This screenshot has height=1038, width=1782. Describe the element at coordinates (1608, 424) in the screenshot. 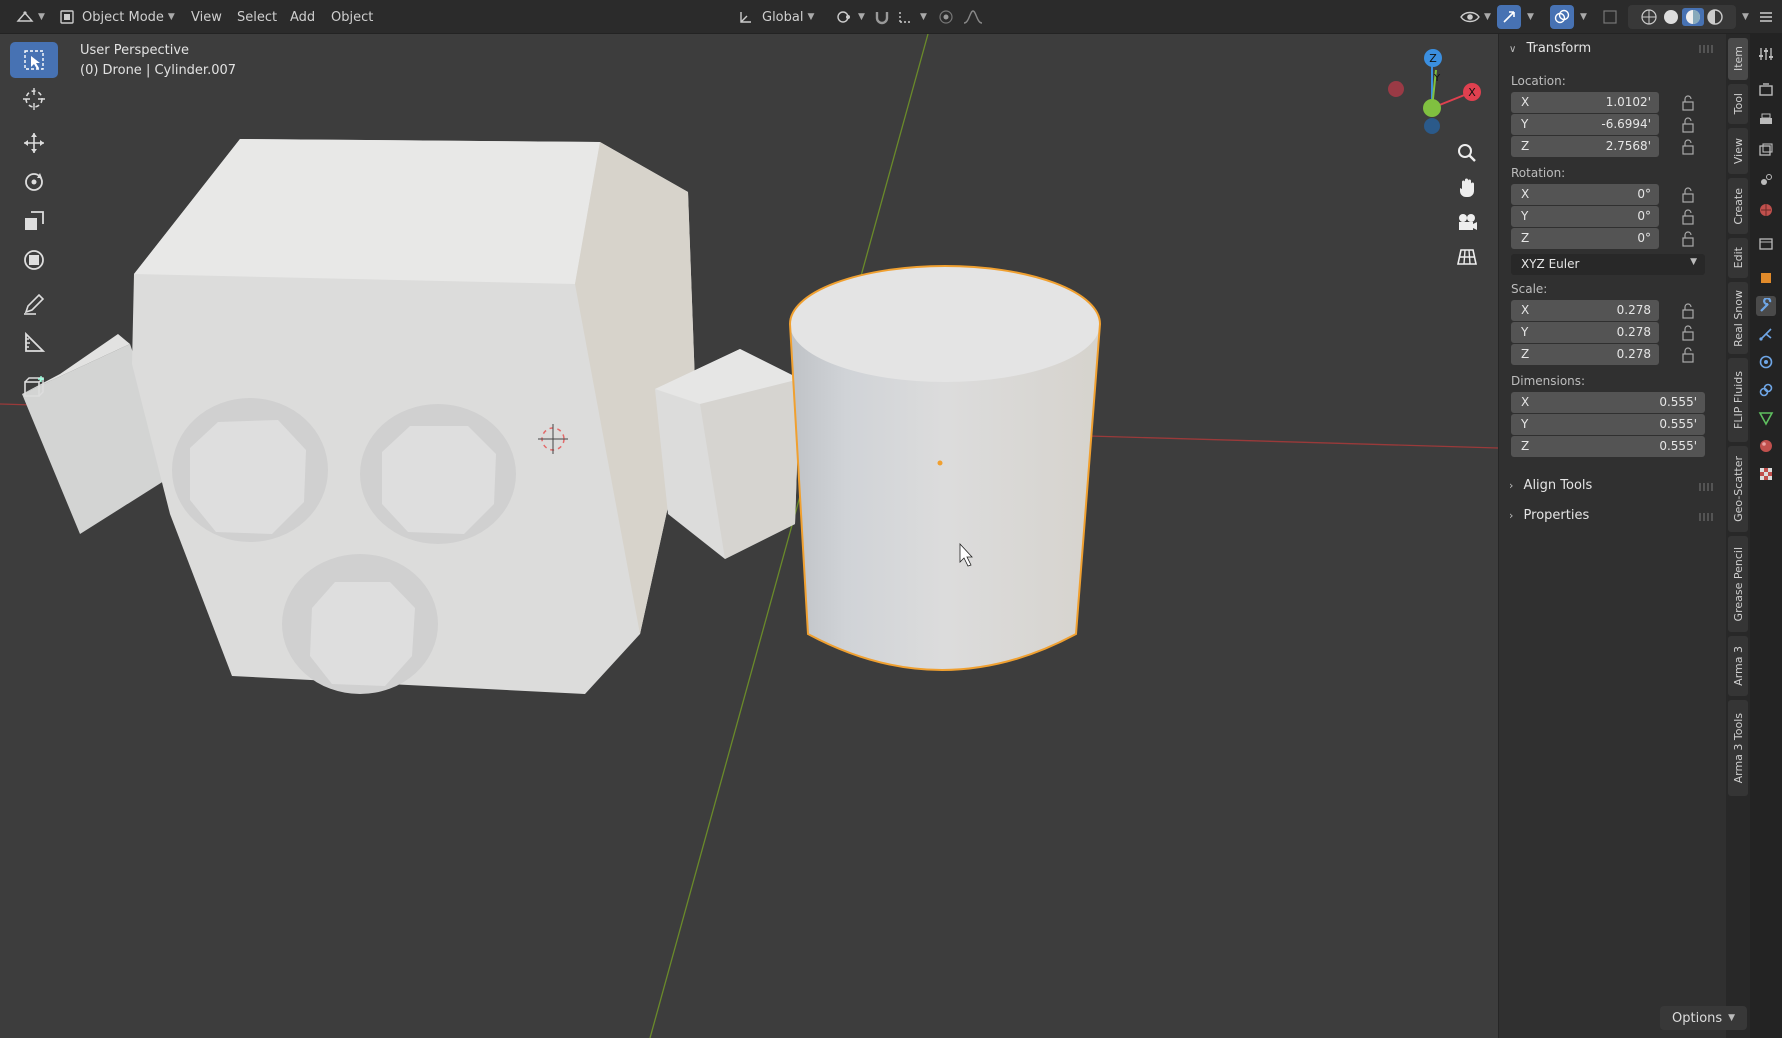

I see `dimensions-y-field: Y 0.555'` at that location.